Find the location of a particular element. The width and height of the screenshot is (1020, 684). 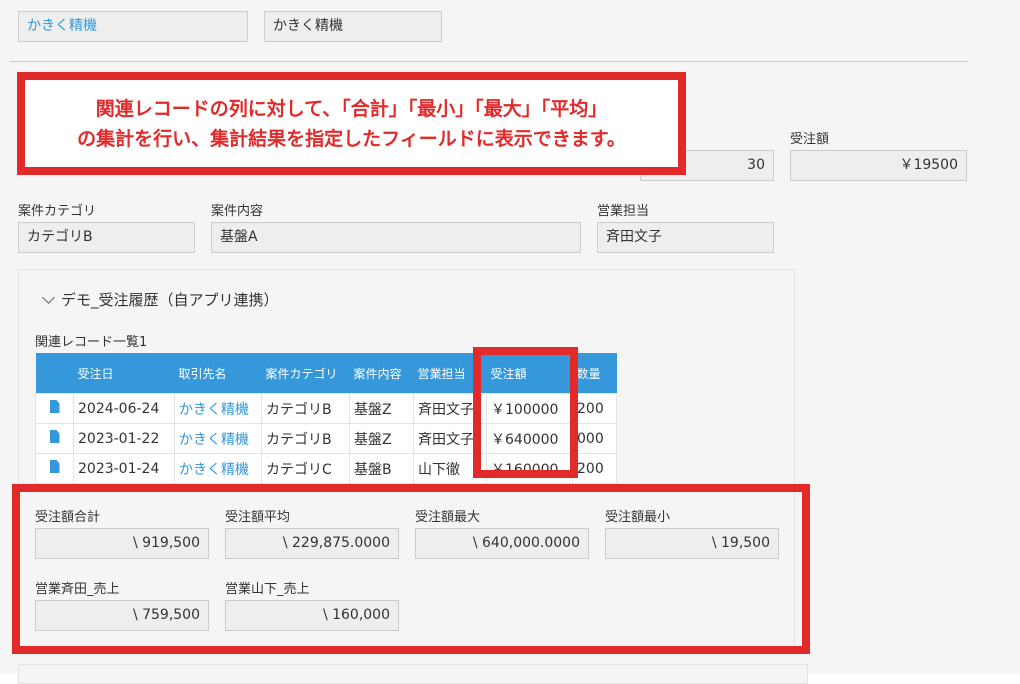

sales-rep-value: 斉田文子 is located at coordinates (634, 237).